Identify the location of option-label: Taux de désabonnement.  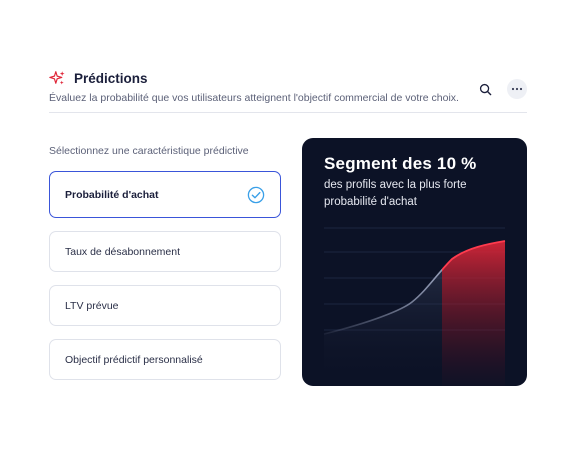
(123, 251).